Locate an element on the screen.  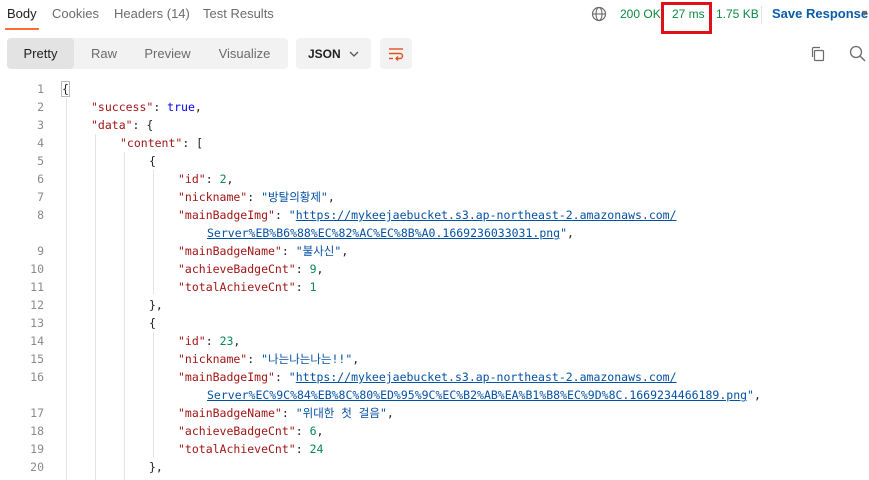
code-token: : [ is located at coordinates (193, 143).